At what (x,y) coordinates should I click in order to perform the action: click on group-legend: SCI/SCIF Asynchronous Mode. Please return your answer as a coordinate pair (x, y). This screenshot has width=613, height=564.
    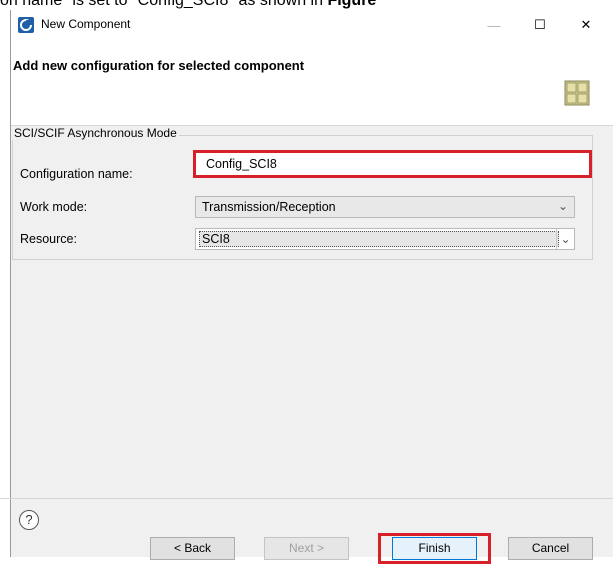
    Looking at the image, I should click on (95, 133).